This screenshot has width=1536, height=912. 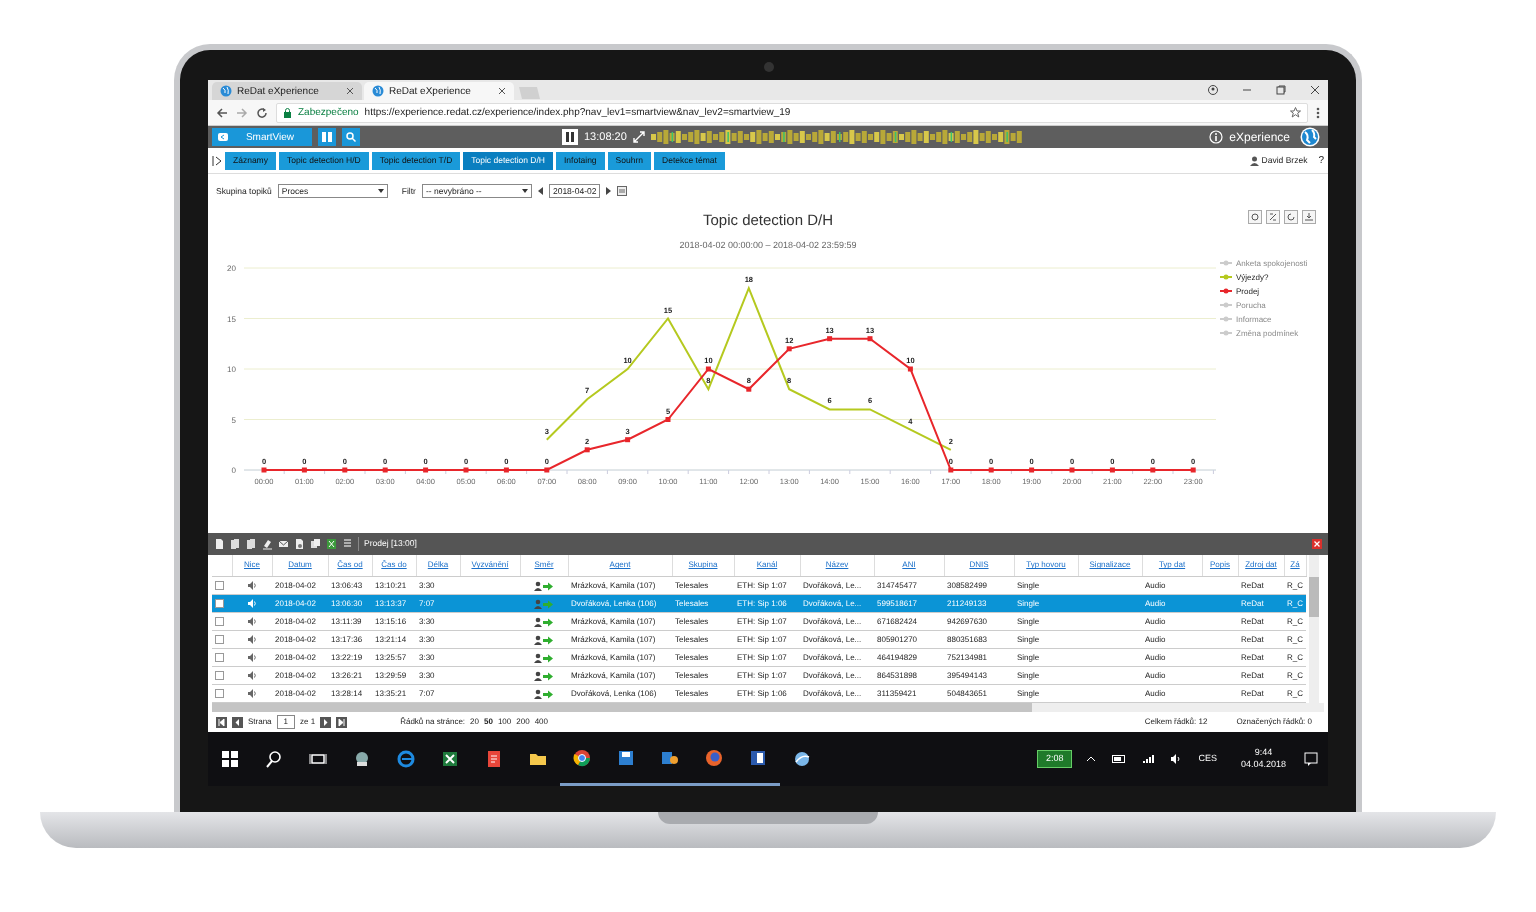 I want to click on task-view-icon, so click(x=318, y=759).